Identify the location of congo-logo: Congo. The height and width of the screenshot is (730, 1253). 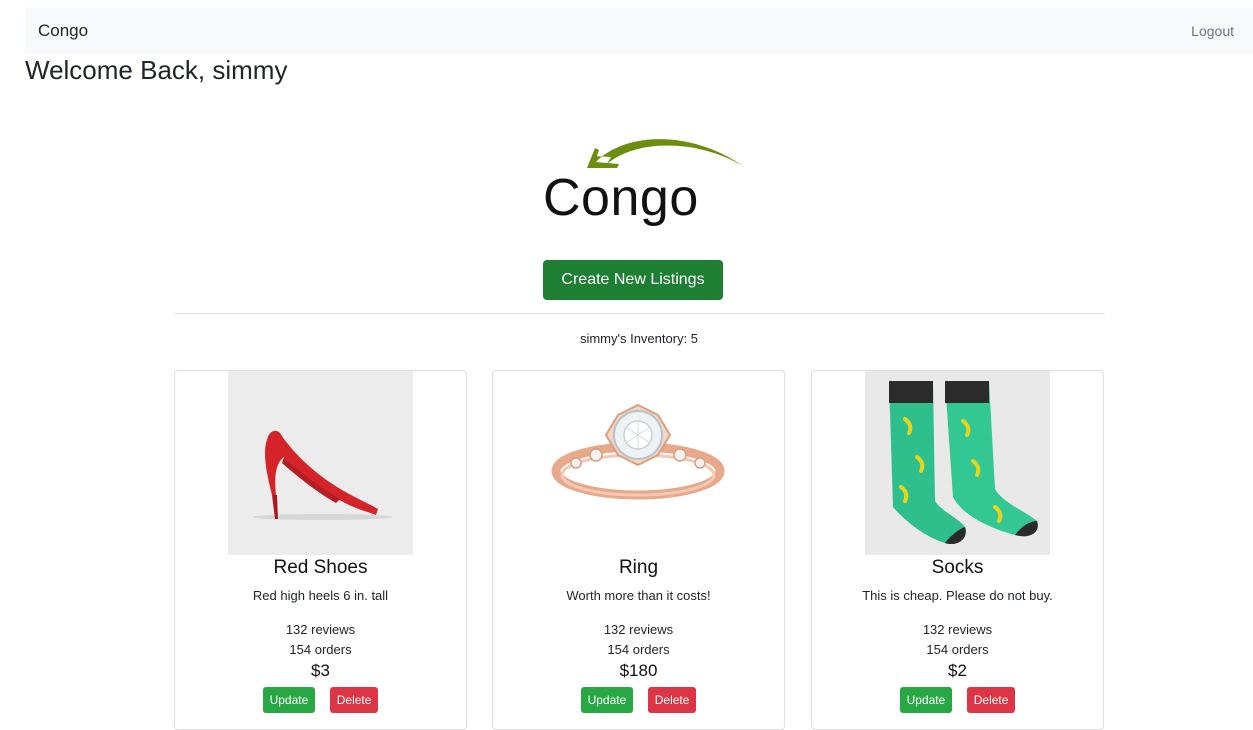
(645, 181).